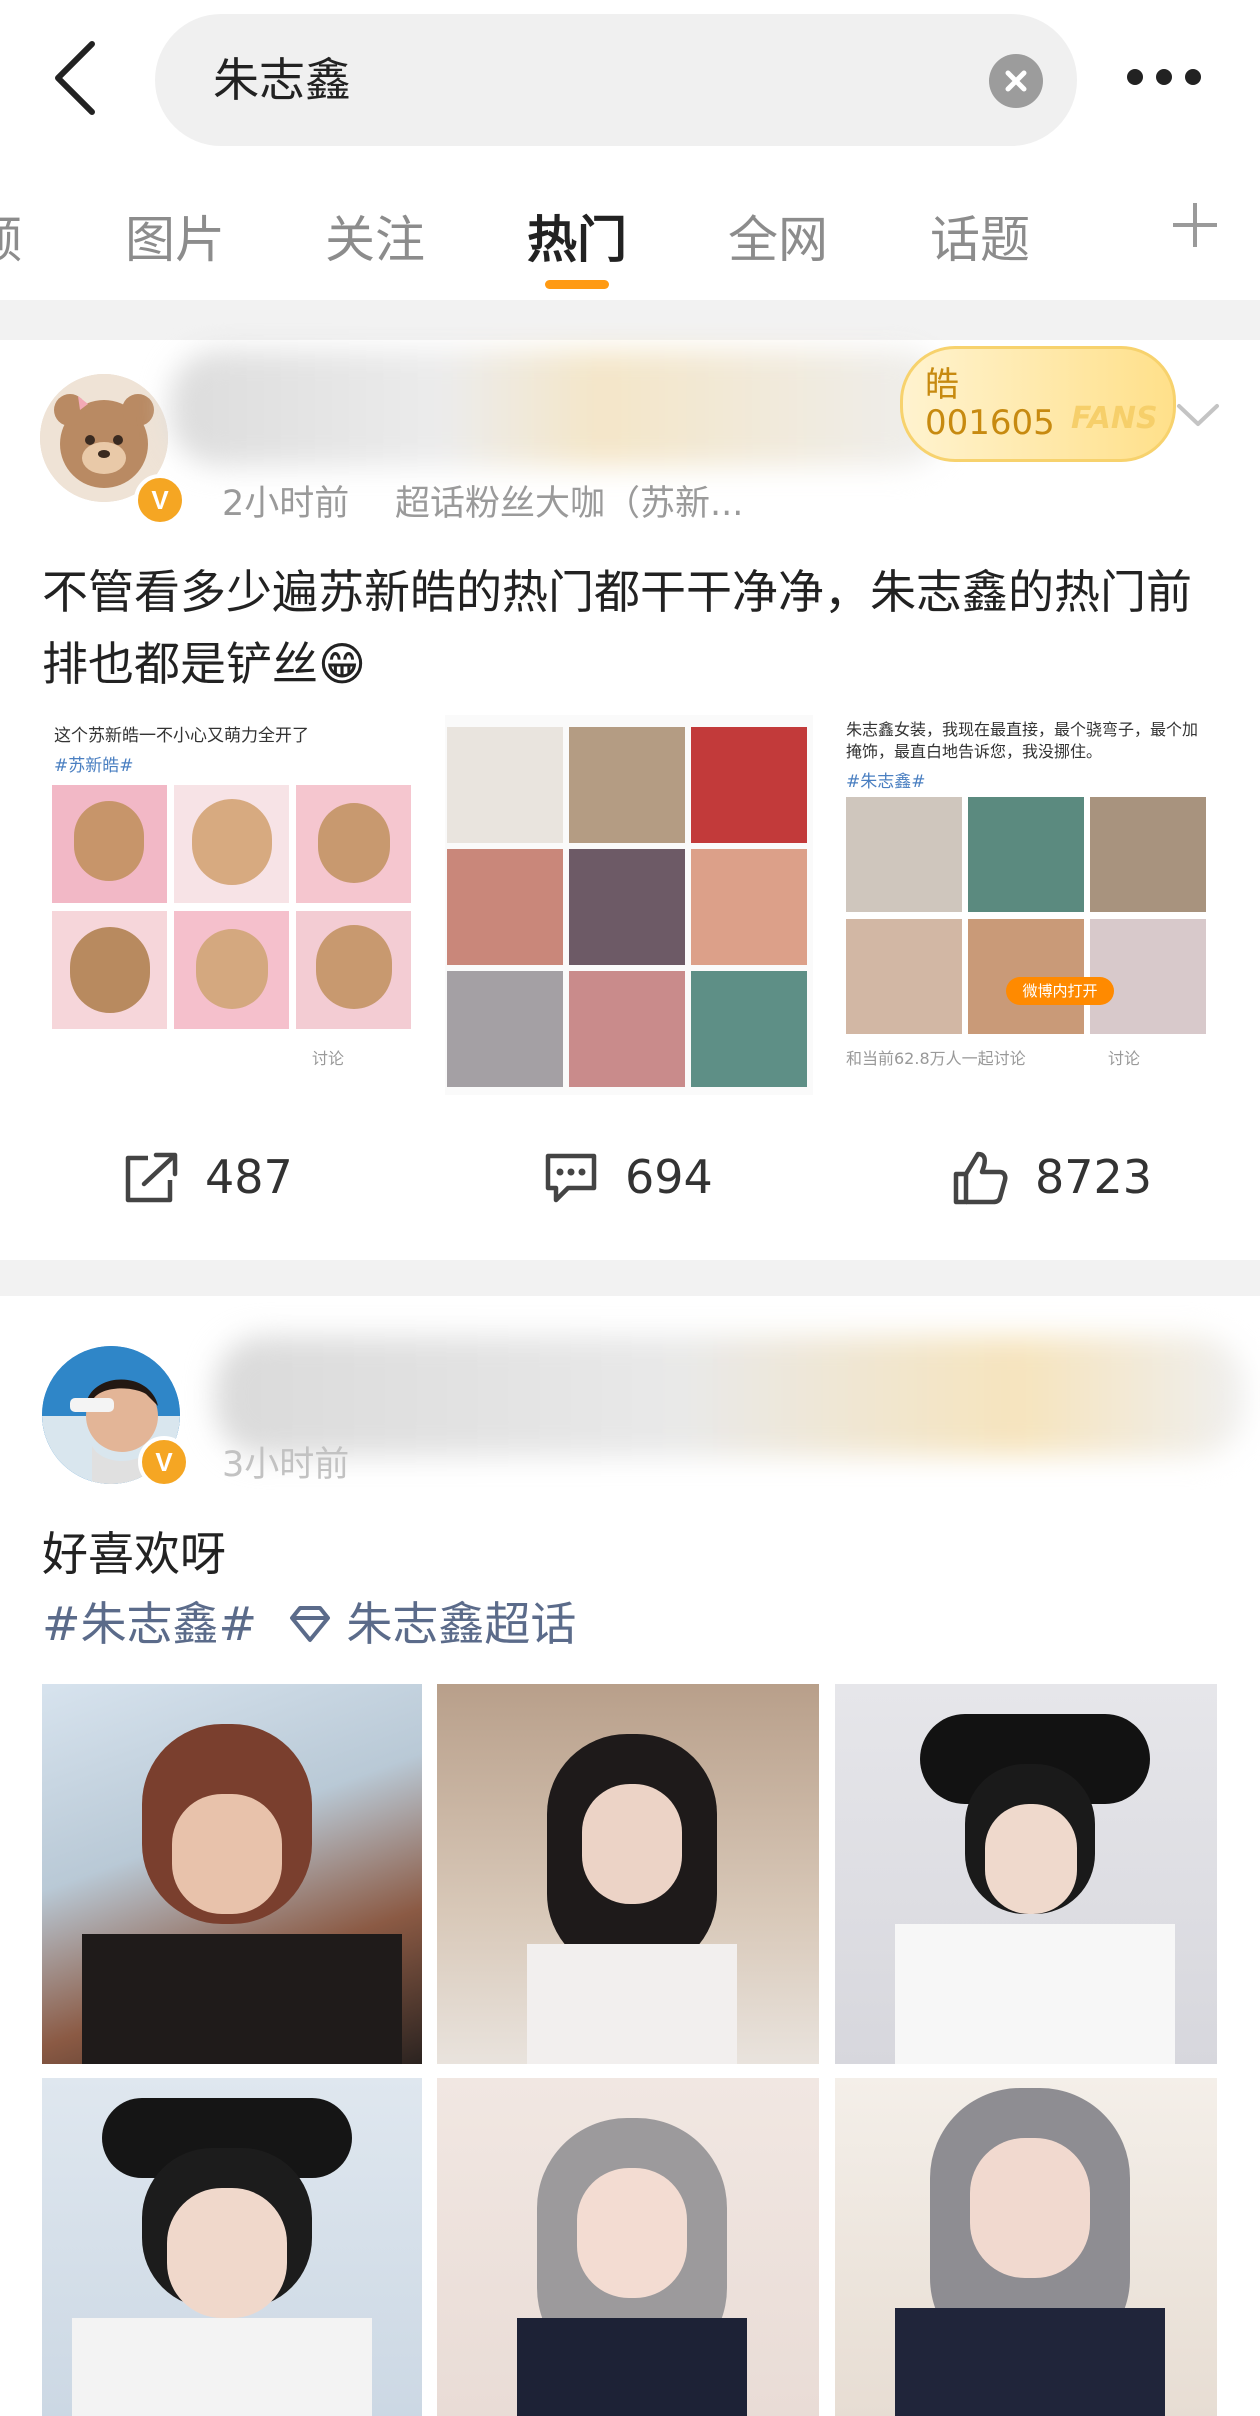 The height and width of the screenshot is (2416, 1260). I want to click on fan-badge-number: 001605, so click(990, 423).